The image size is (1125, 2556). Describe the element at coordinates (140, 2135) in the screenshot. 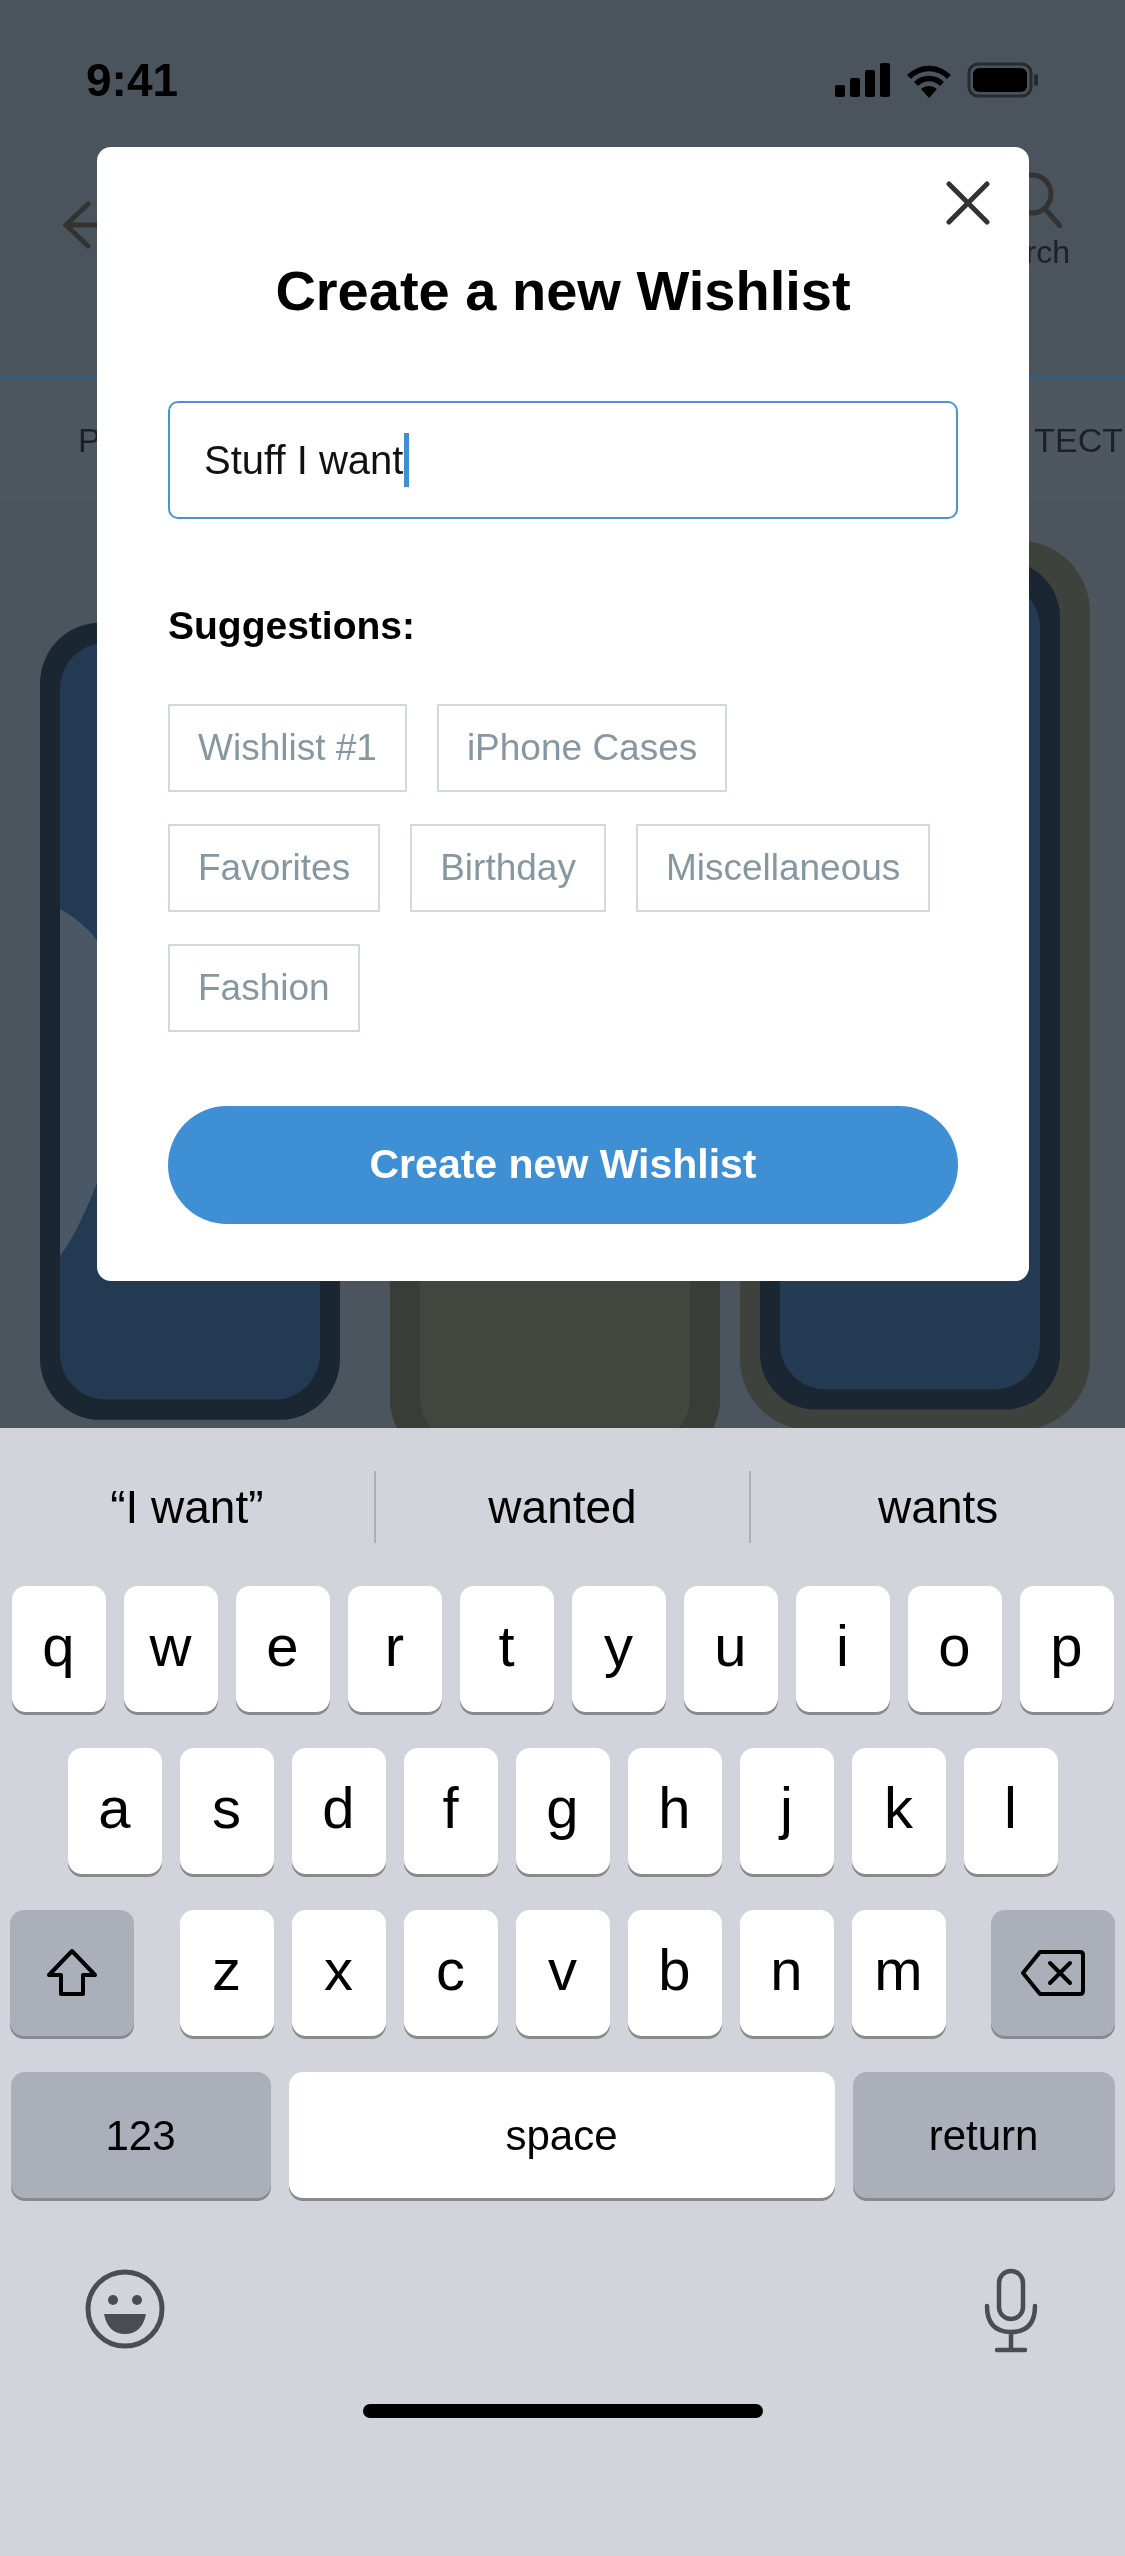

I see `numbers-key: 123` at that location.